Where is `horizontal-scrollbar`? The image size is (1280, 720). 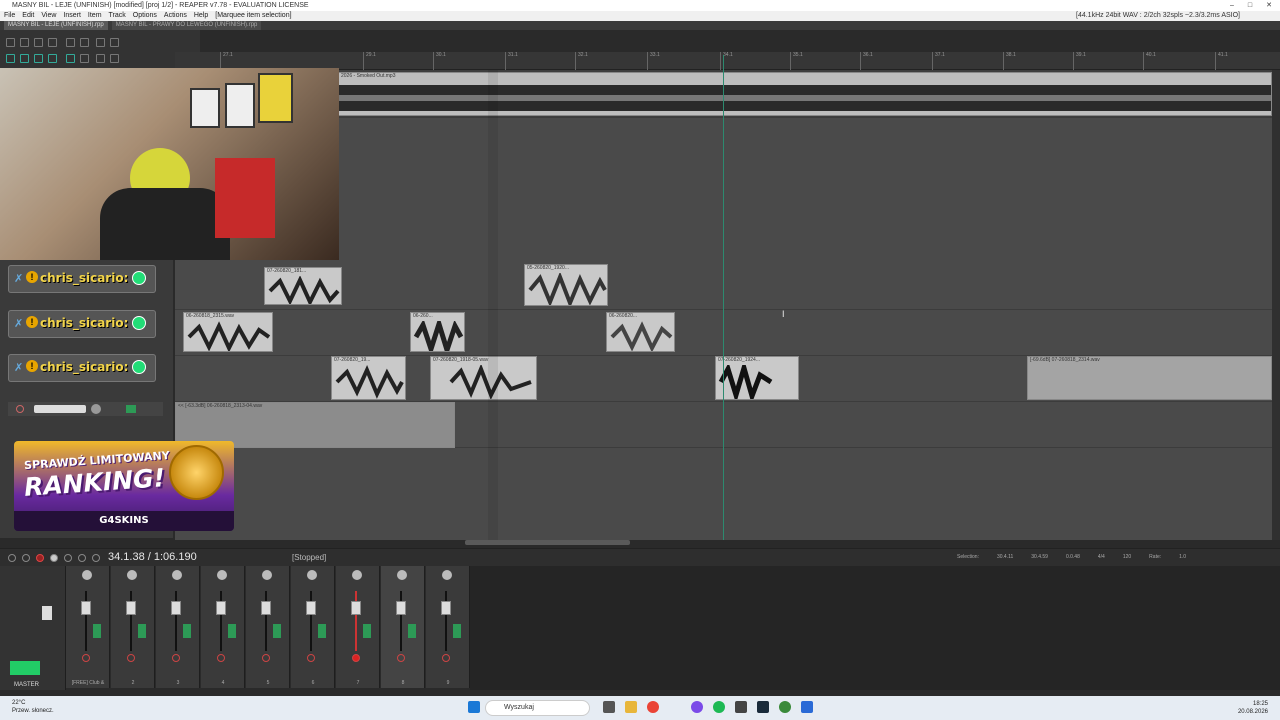
horizontal-scrollbar is located at coordinates (547, 542).